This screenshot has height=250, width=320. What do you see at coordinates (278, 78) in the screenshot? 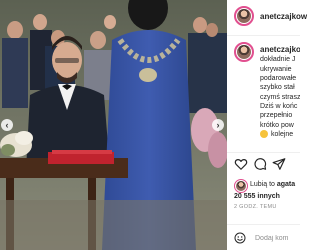
I see `caption-line: podarowałe` at bounding box center [278, 78].